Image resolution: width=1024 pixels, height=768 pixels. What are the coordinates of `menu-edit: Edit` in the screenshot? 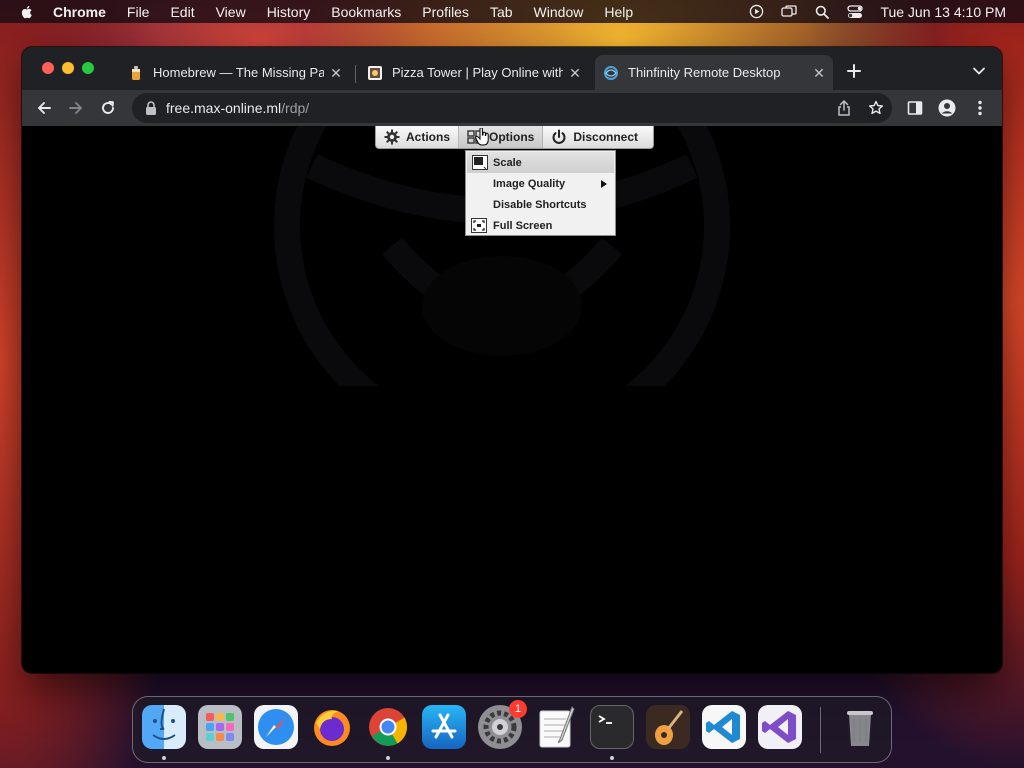 It's located at (182, 12).